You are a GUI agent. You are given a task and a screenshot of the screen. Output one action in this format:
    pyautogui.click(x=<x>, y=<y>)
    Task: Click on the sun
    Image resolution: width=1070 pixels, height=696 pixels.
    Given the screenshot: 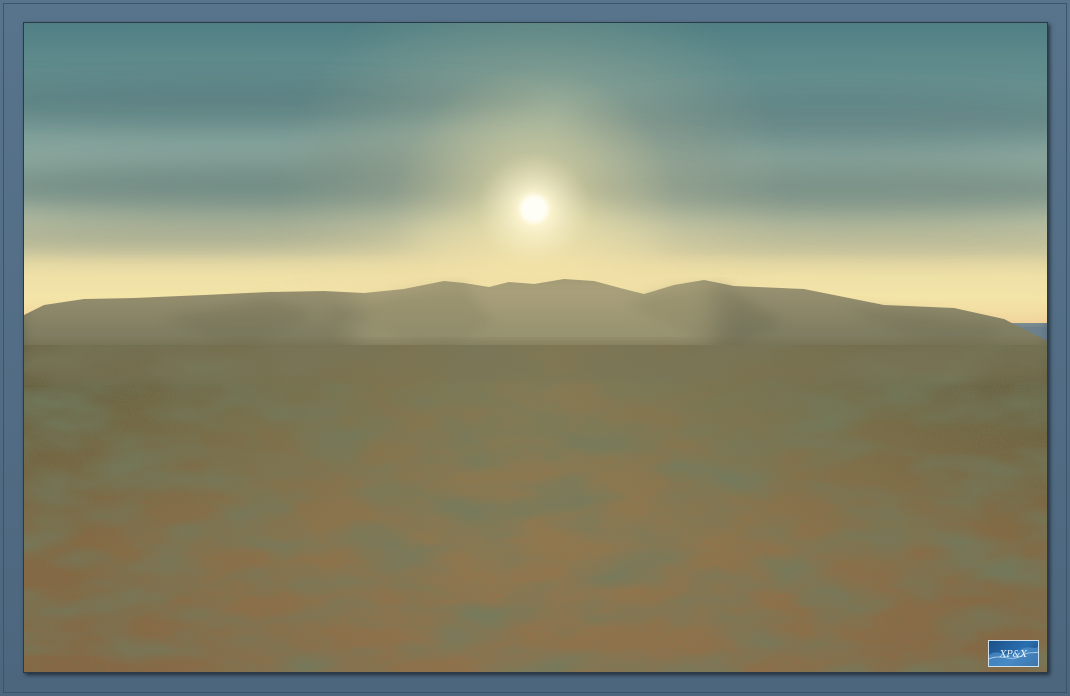 What is the action you would take?
    pyautogui.click(x=534, y=209)
    